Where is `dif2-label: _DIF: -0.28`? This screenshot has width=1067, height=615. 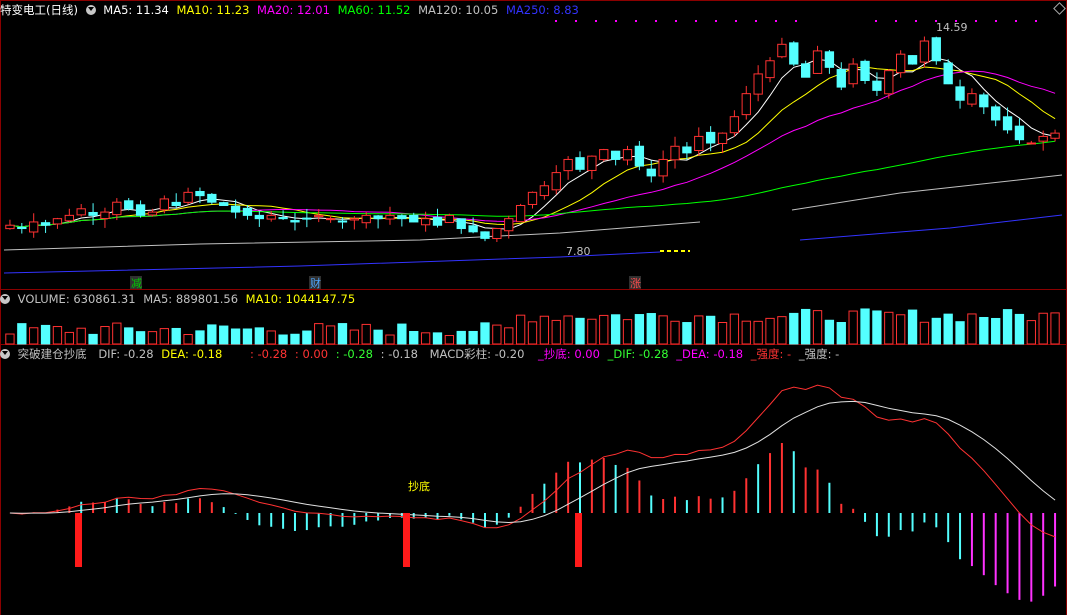
dif2-label: _DIF: -0.28 is located at coordinates (638, 354).